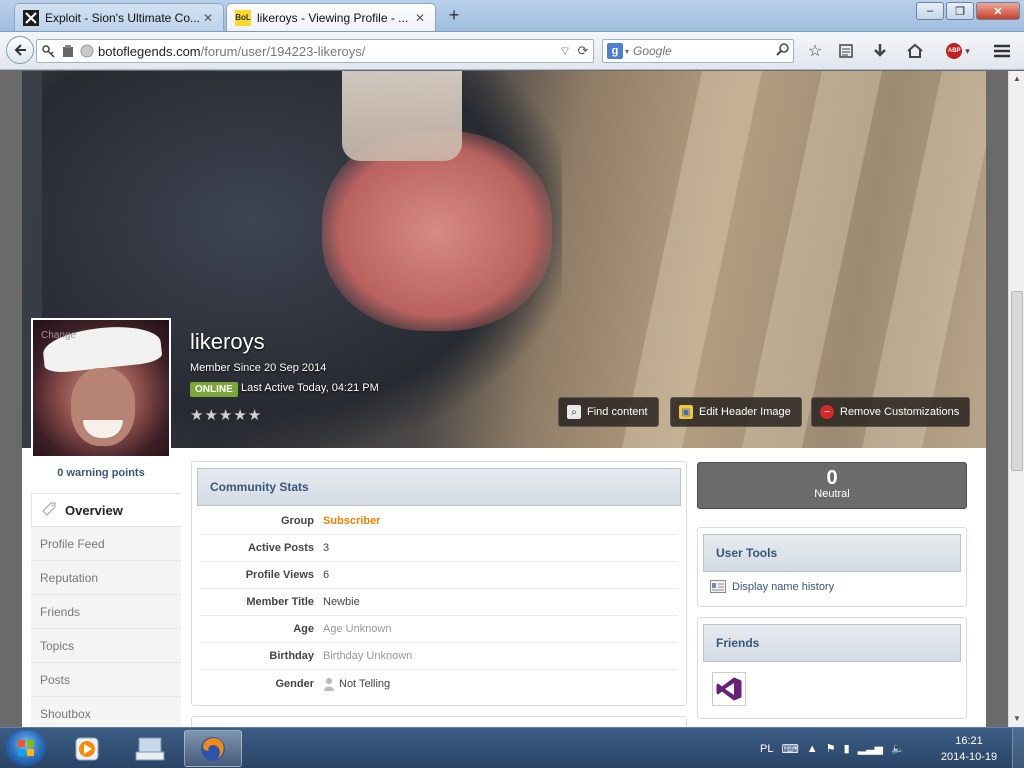  I want to click on windows-taskbar: PL ⌨ ▲ ⚑ ▮ ▂▃▅ 🔈 16:21 2014-10-19, so click(512, 747).